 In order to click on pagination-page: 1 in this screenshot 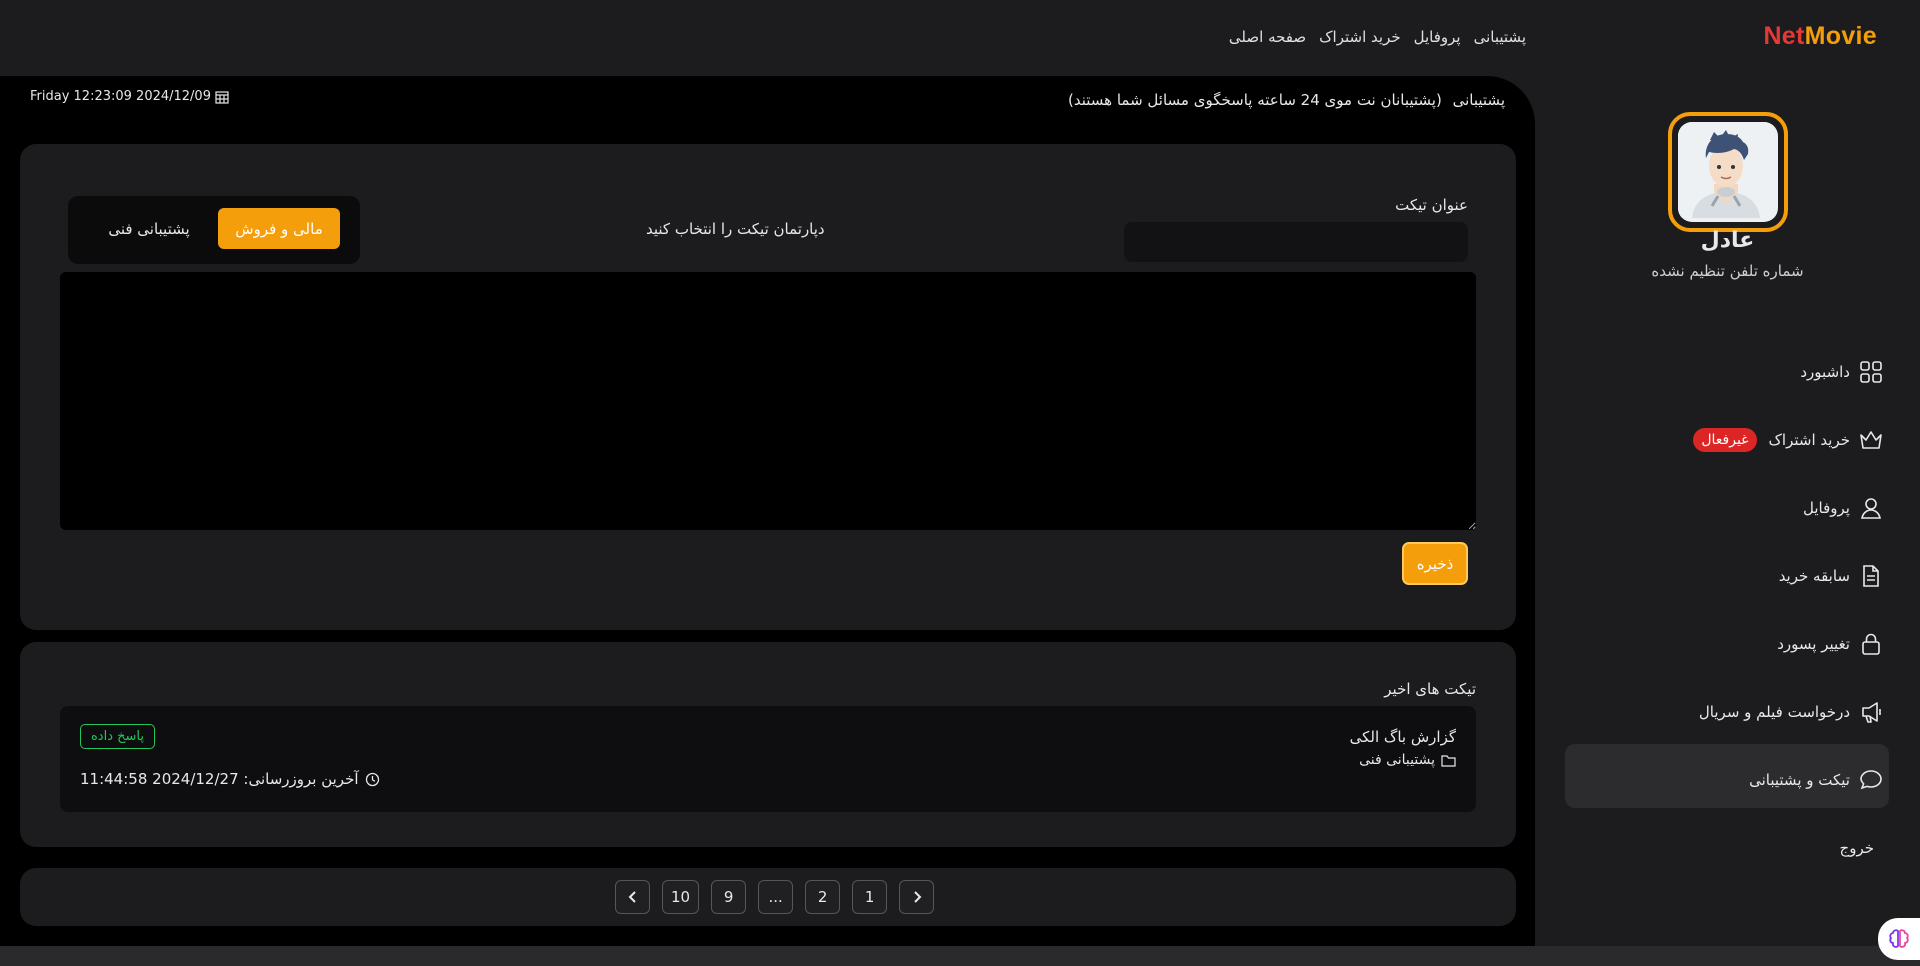, I will do `click(870, 897)`.